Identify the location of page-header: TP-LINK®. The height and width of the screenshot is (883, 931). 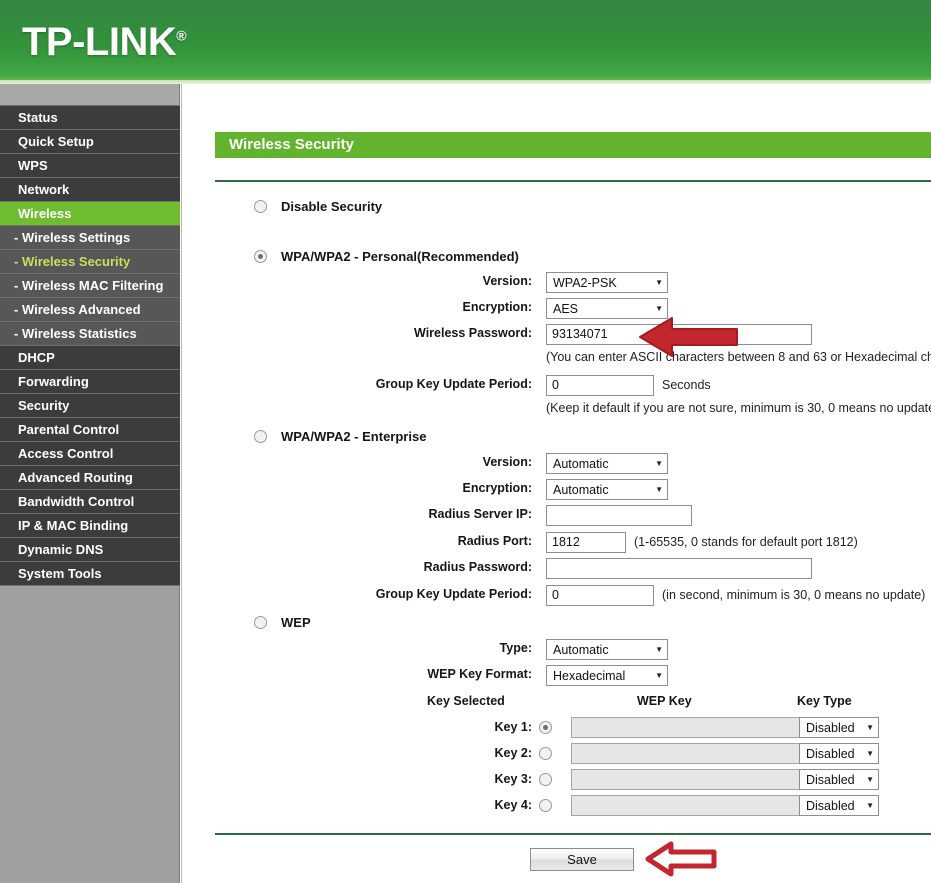
(465, 42).